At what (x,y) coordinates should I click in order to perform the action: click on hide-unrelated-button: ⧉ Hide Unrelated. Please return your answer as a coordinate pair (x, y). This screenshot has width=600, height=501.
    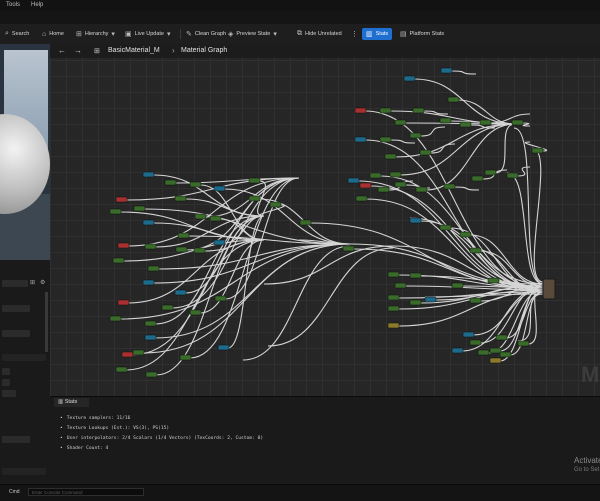
    Looking at the image, I should click on (319, 34).